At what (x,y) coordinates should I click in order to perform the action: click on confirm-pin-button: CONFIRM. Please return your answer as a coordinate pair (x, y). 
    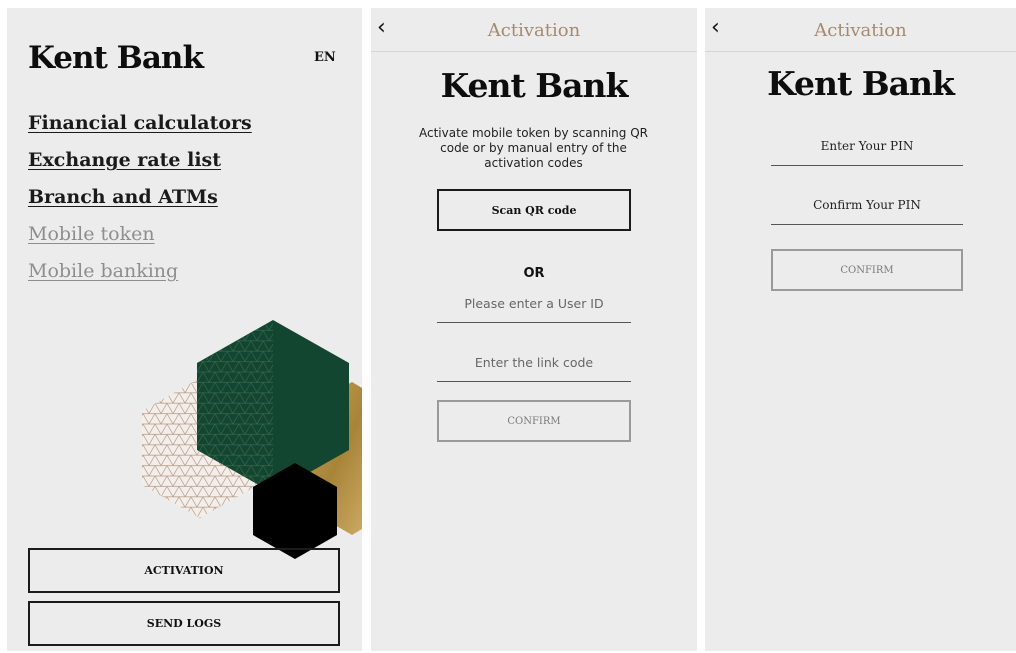
    Looking at the image, I should click on (867, 270).